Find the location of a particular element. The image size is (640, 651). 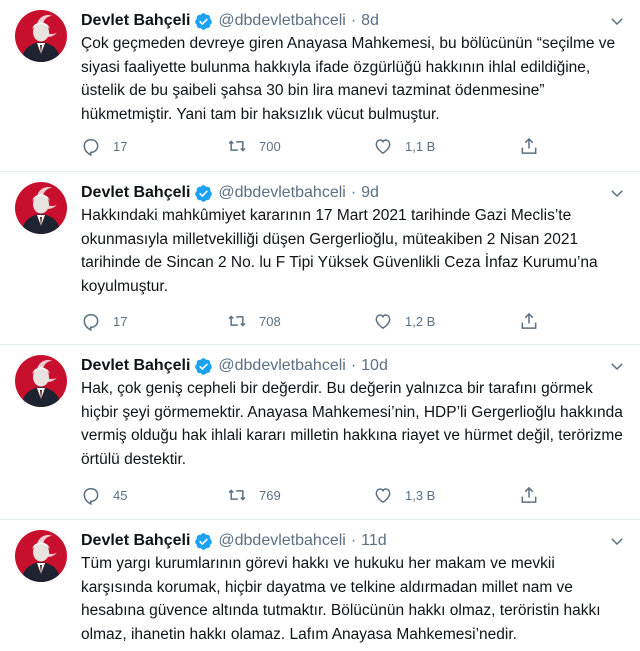

like-button: 1,1 B is located at coordinates (446, 146).